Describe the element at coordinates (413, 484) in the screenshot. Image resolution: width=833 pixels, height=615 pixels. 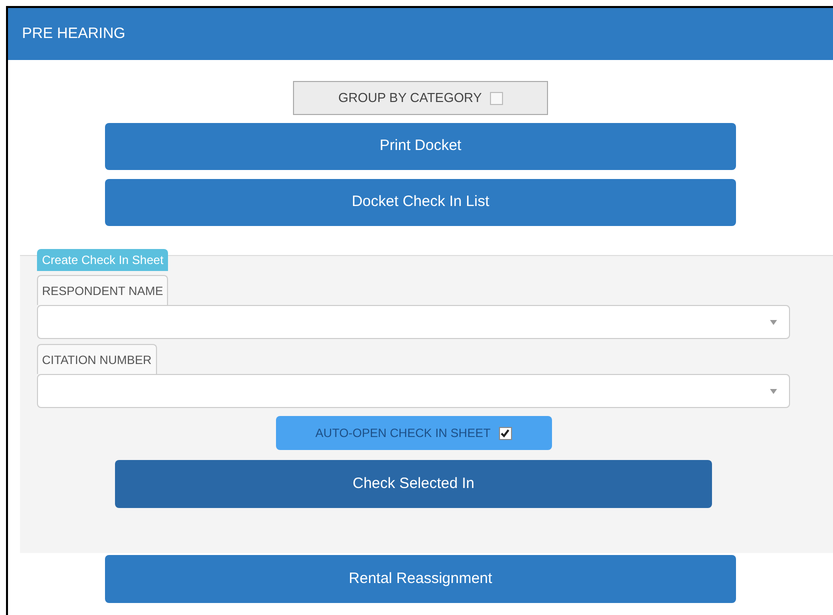
I see `check-selected-in-button: Check Selected In` at that location.